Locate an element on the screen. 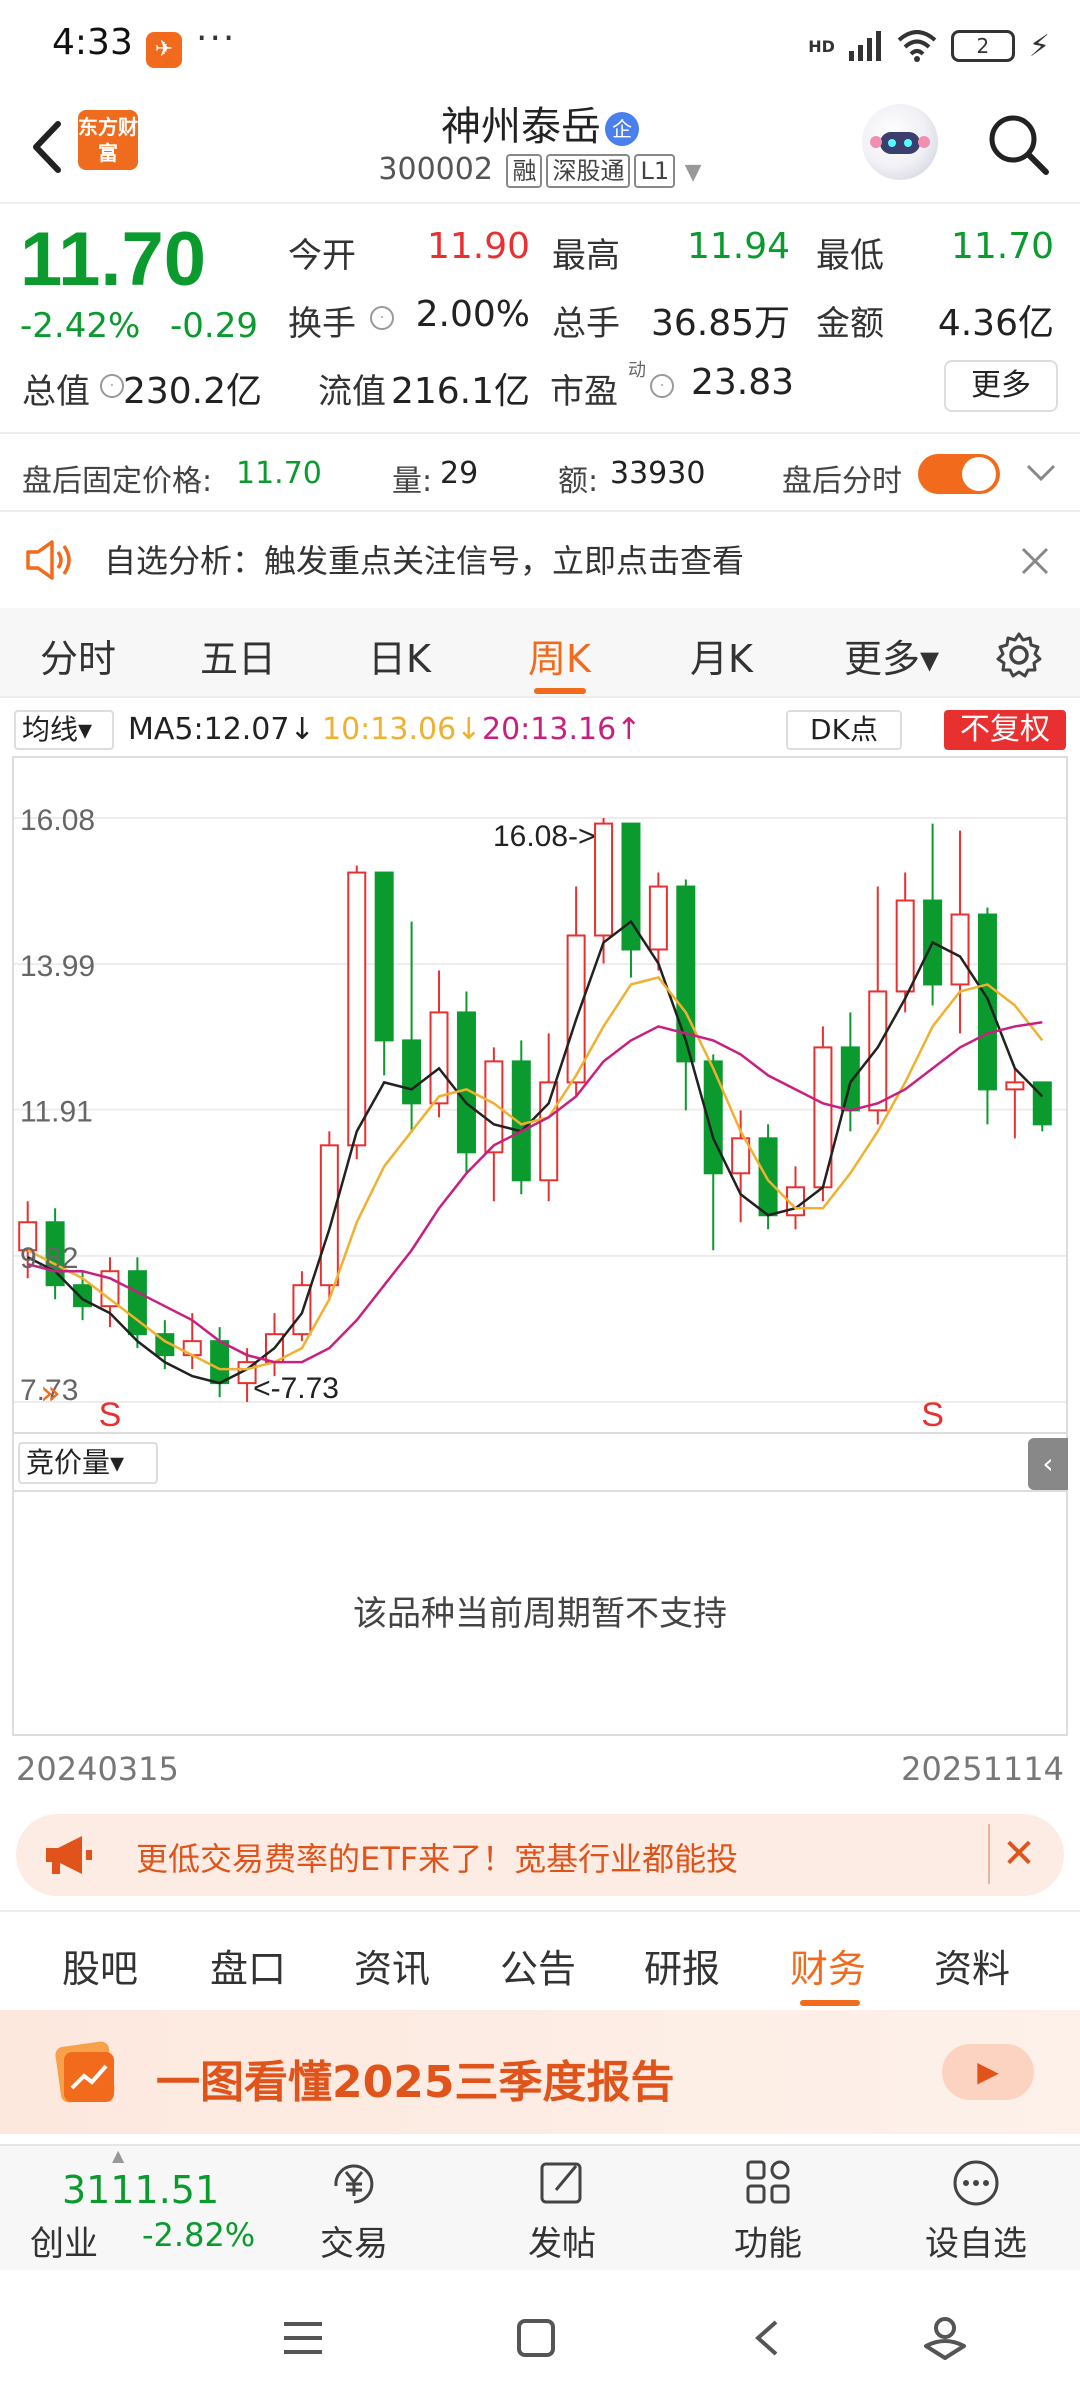  expand-chevron-icon: » is located at coordinates (50, 1393).